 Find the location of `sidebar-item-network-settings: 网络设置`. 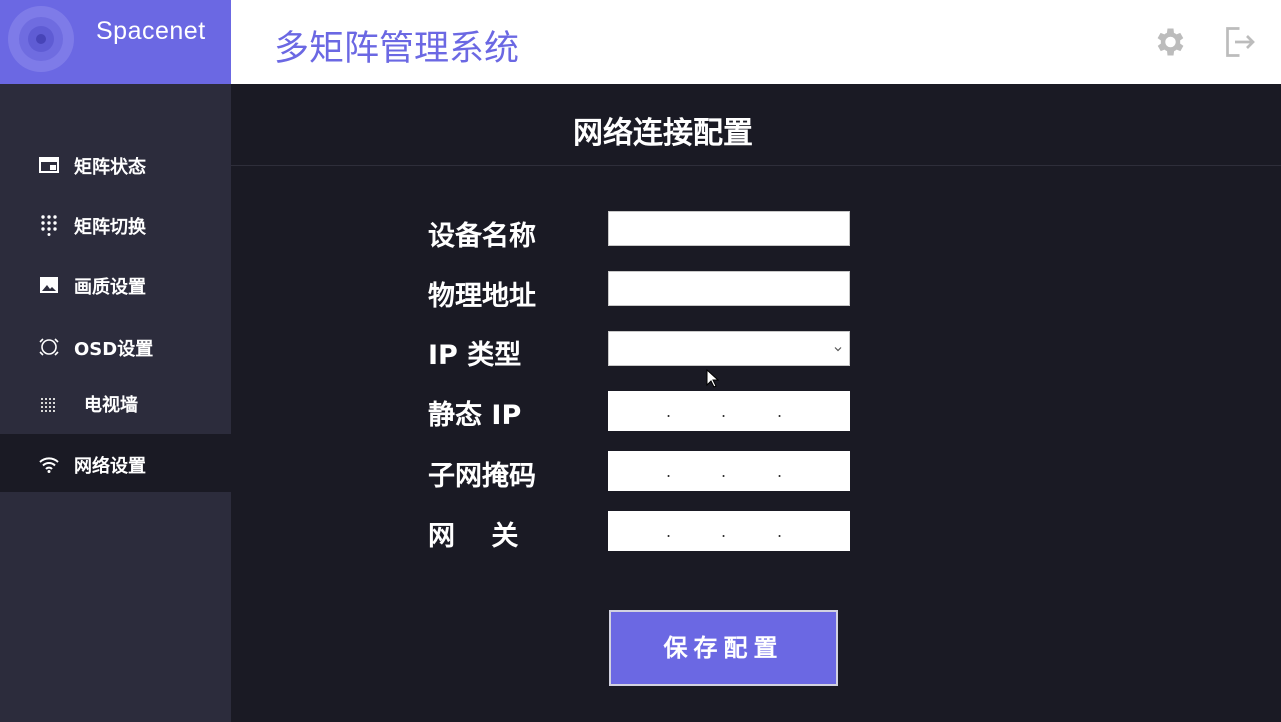

sidebar-item-network-settings: 网络设置 is located at coordinates (115, 463).